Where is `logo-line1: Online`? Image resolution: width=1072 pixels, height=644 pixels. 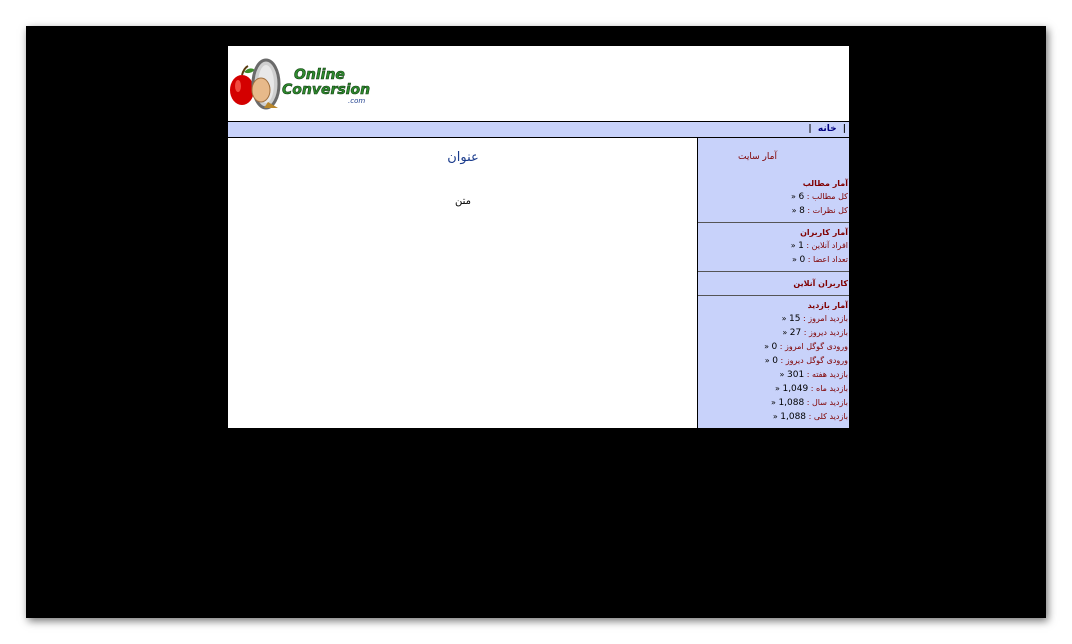
logo-line1: Online is located at coordinates (319, 75).